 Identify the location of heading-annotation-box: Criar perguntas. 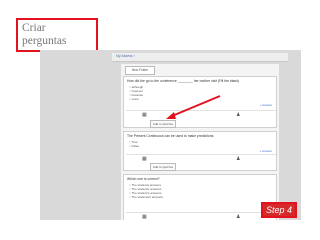
(57, 35).